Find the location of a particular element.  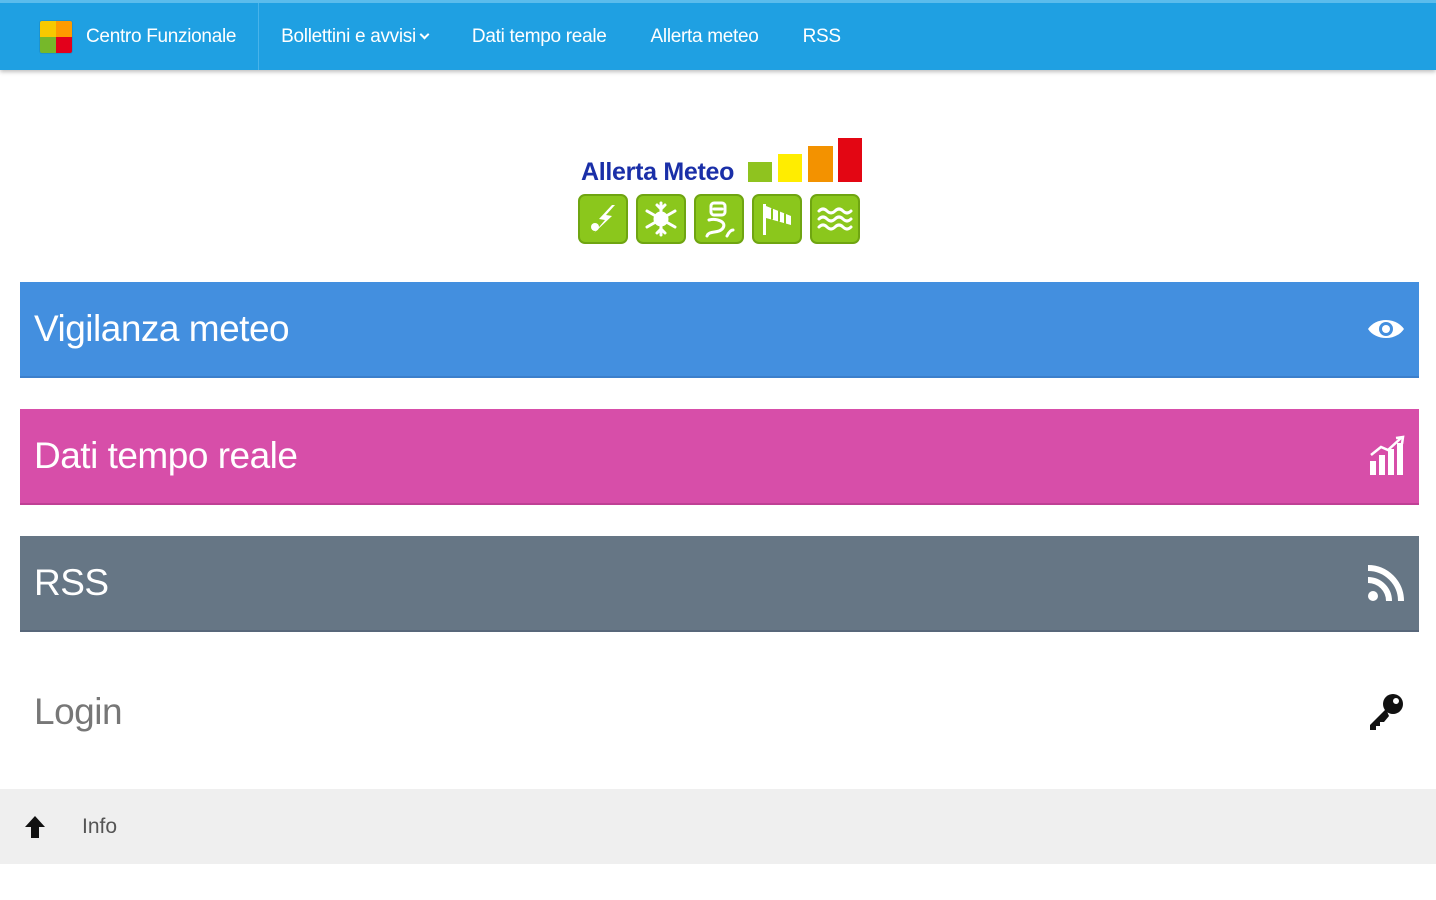

nav-item-label: RSS is located at coordinates (821, 36).